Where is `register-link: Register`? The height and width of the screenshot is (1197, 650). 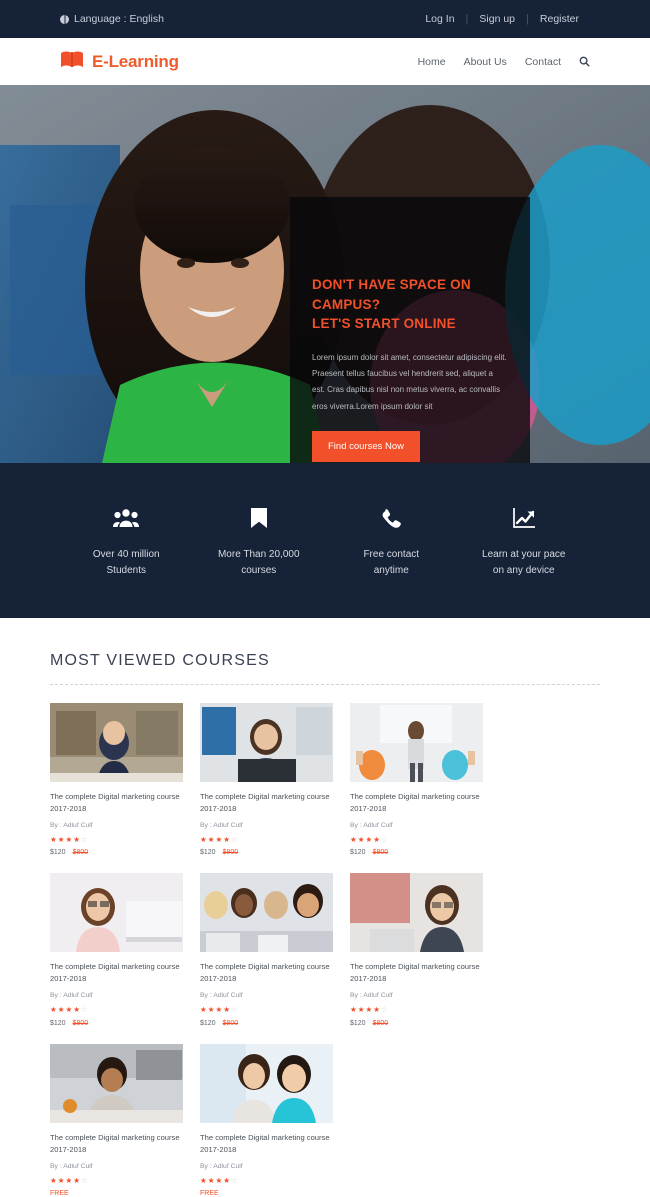 register-link: Register is located at coordinates (559, 19).